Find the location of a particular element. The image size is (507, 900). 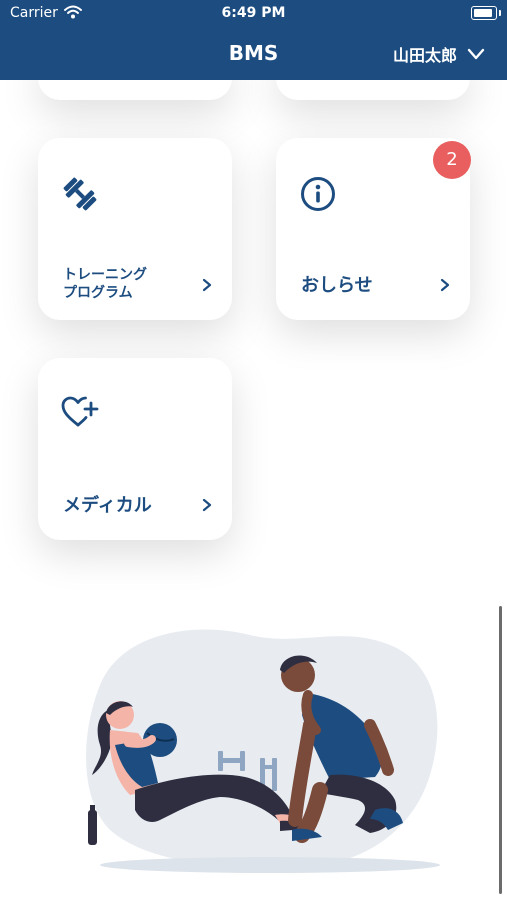

ground-shadow is located at coordinates (270, 865).